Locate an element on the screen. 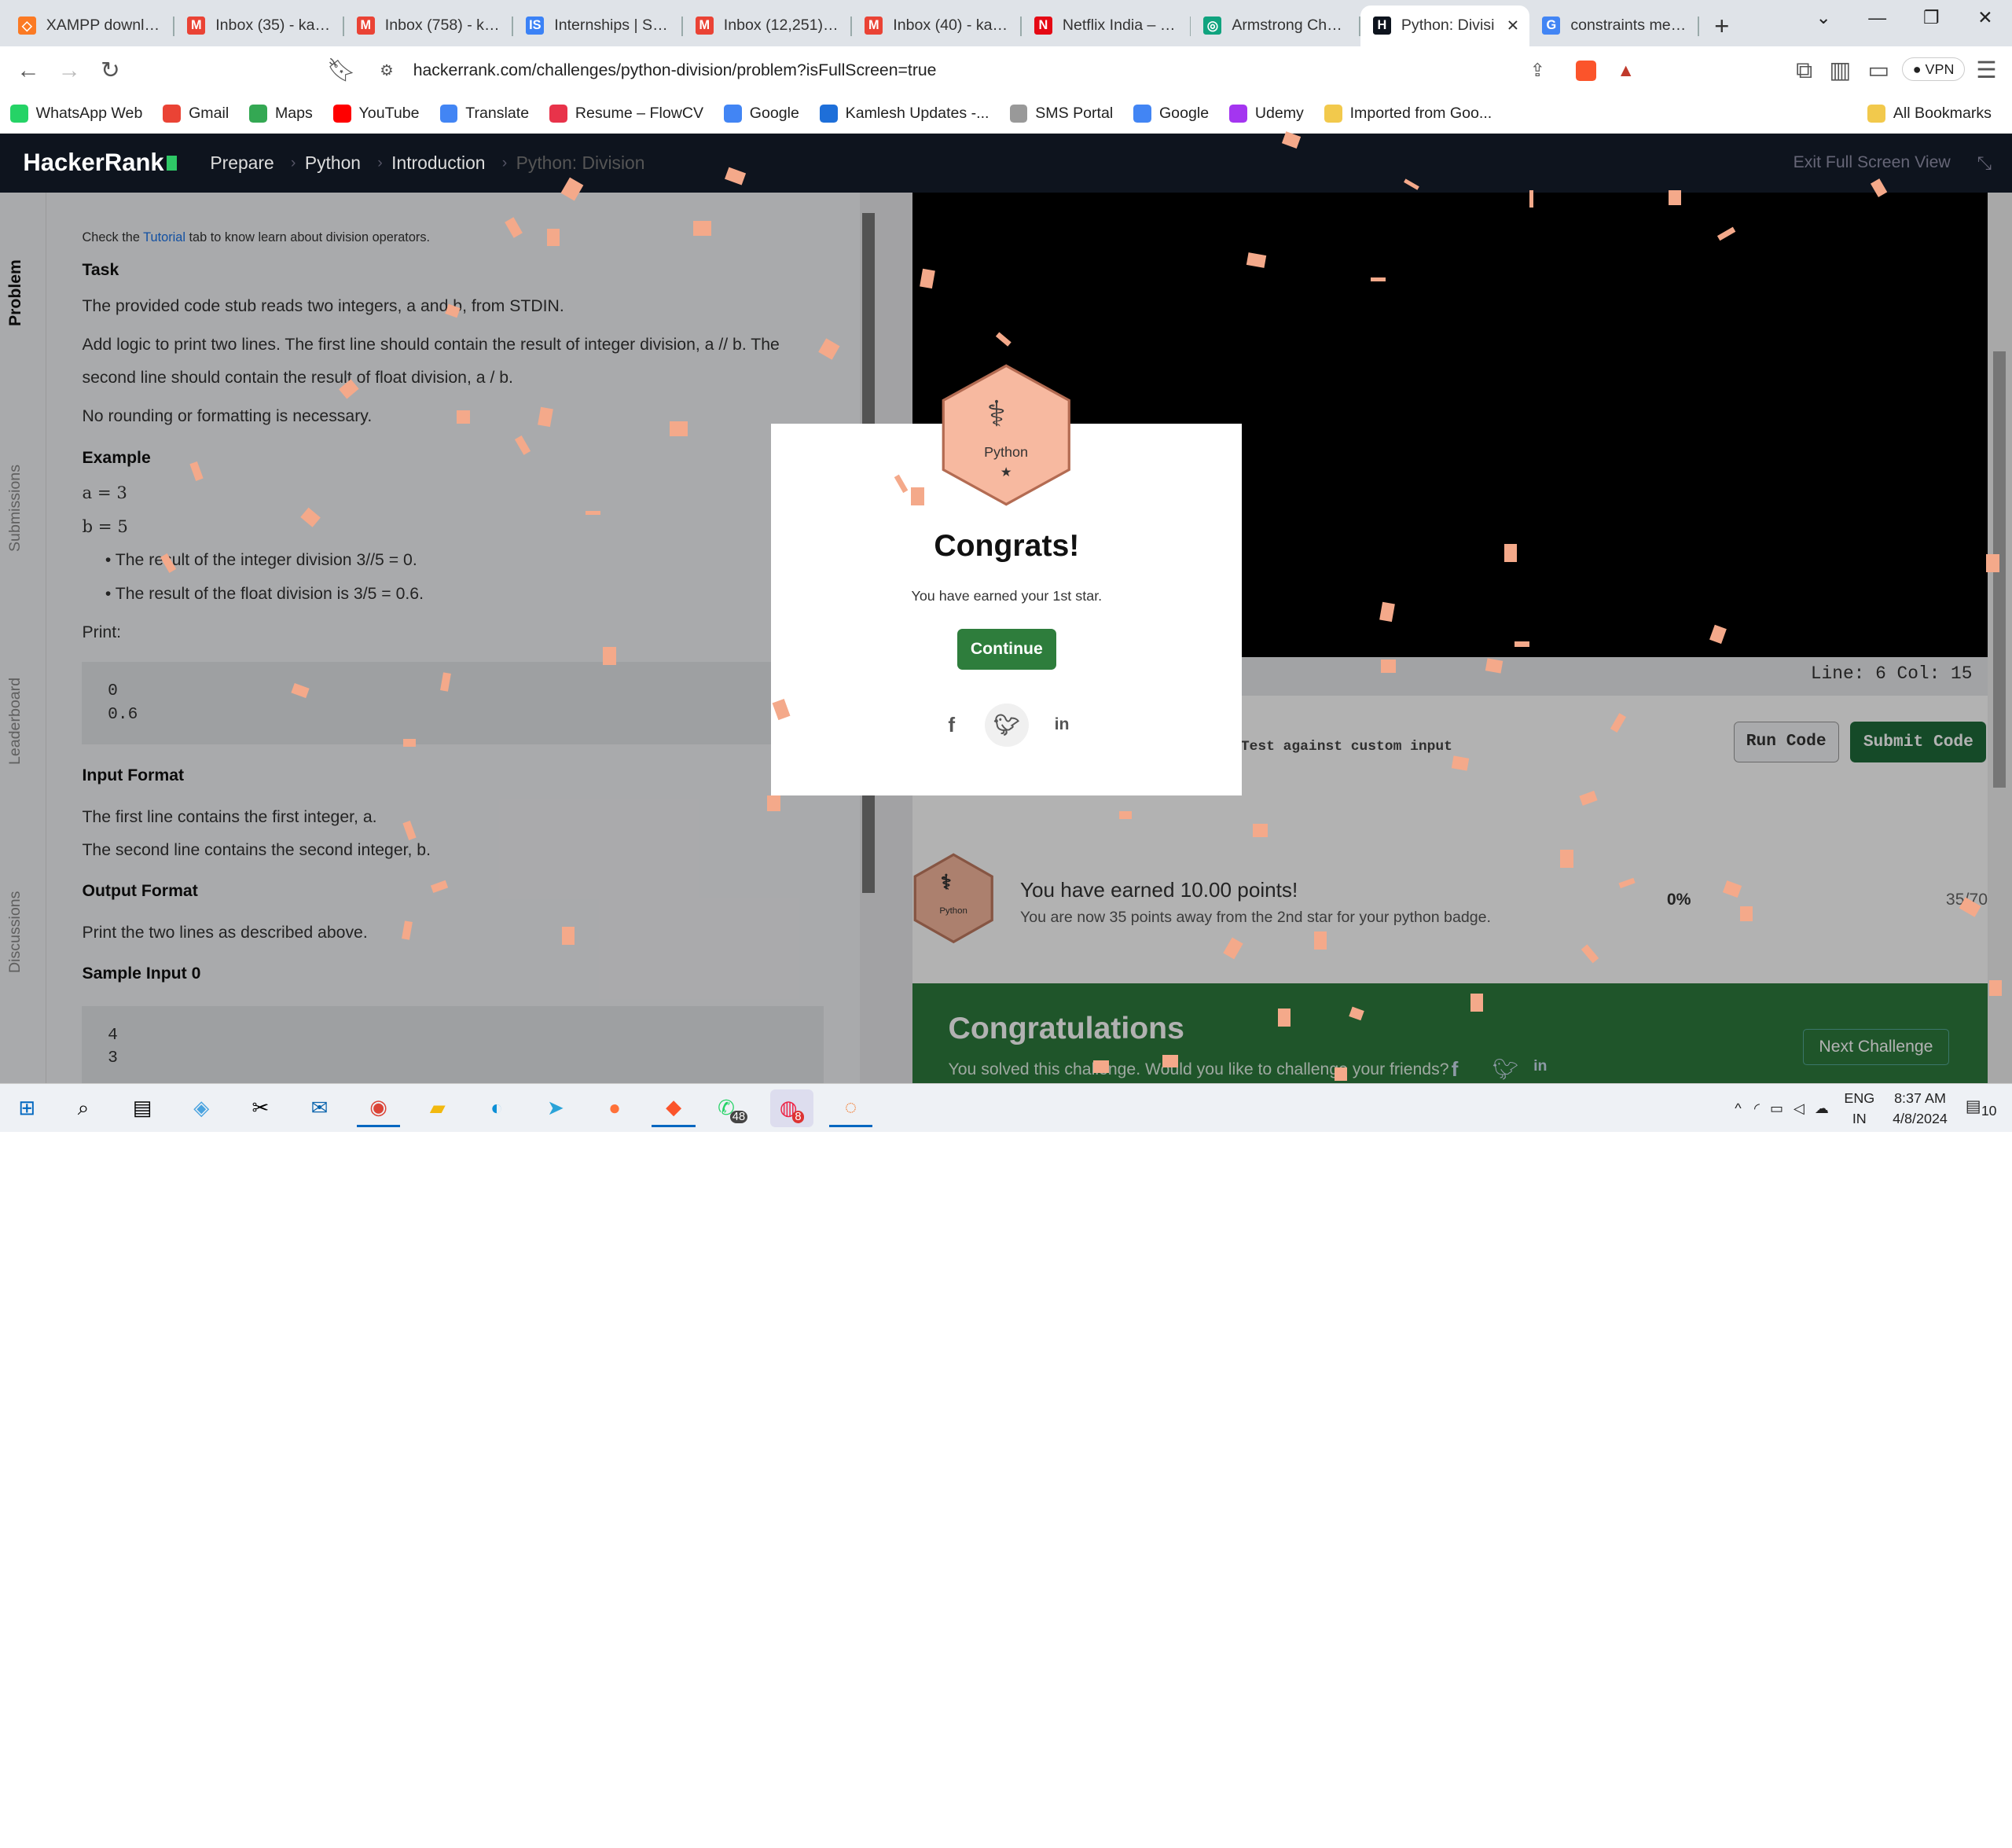  minimize-button: — is located at coordinates (1877, 19).